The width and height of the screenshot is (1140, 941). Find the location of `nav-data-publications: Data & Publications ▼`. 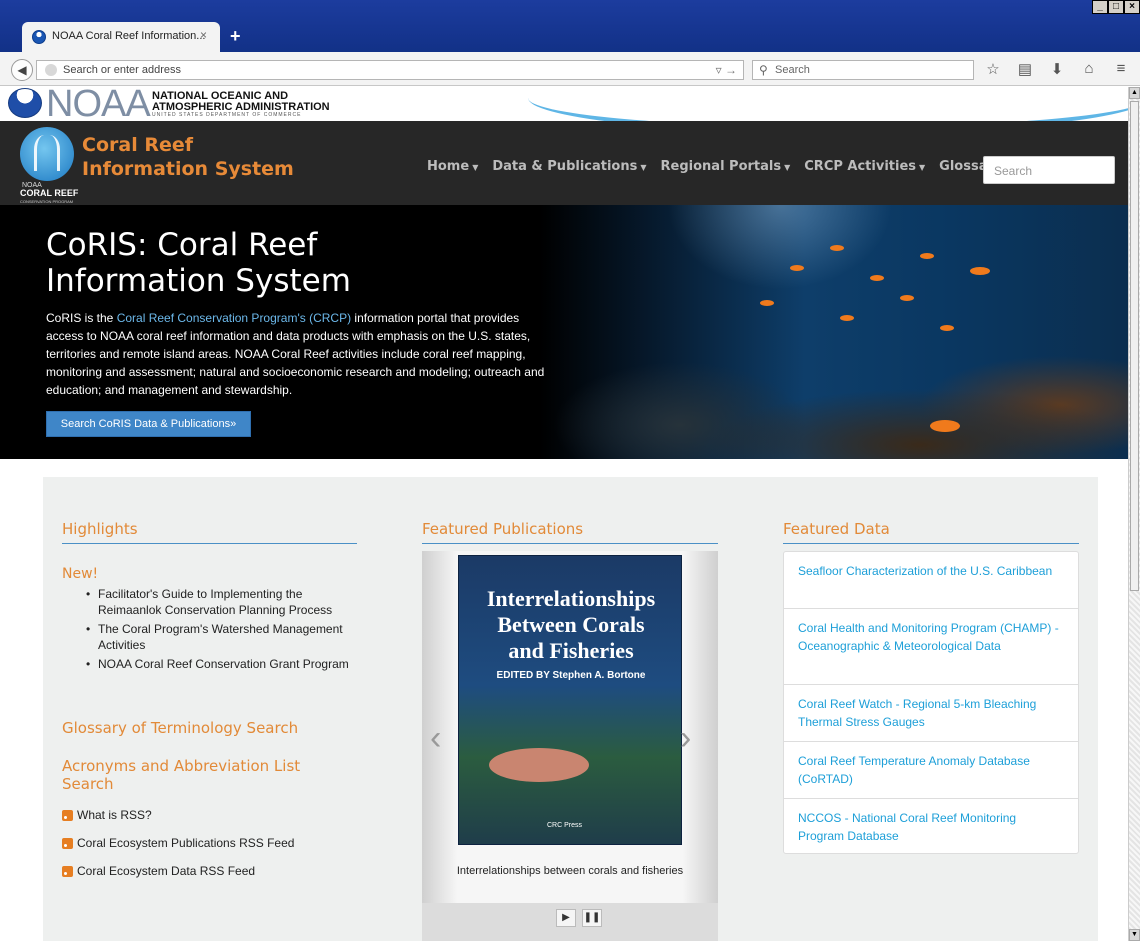

nav-data-publications: Data & Publications ▼ is located at coordinates (569, 166).